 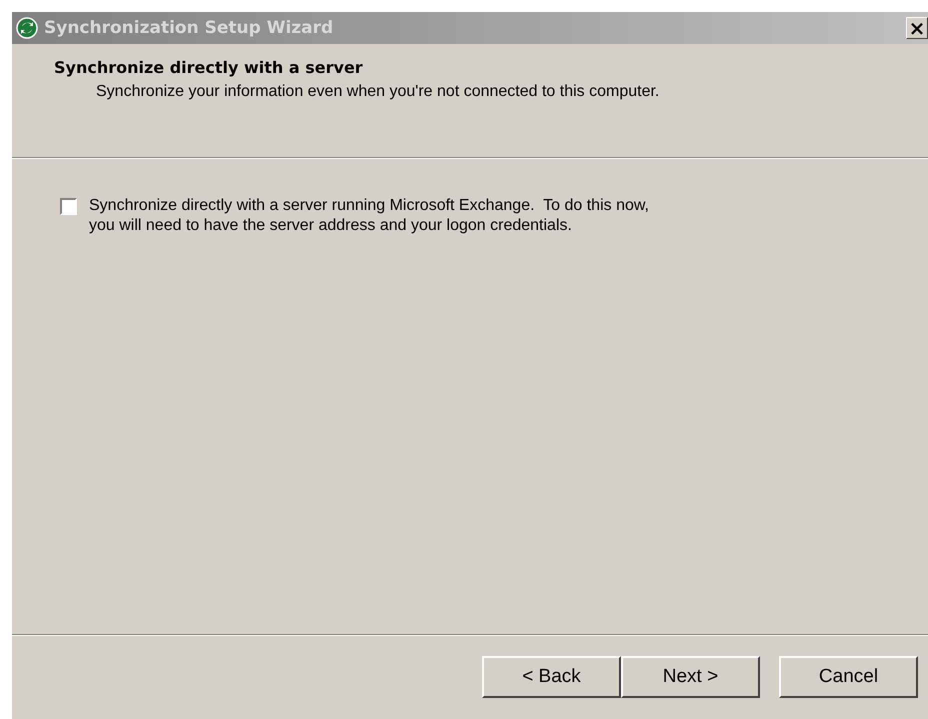 What do you see at coordinates (551, 677) in the screenshot?
I see `back-button: < Back` at bounding box center [551, 677].